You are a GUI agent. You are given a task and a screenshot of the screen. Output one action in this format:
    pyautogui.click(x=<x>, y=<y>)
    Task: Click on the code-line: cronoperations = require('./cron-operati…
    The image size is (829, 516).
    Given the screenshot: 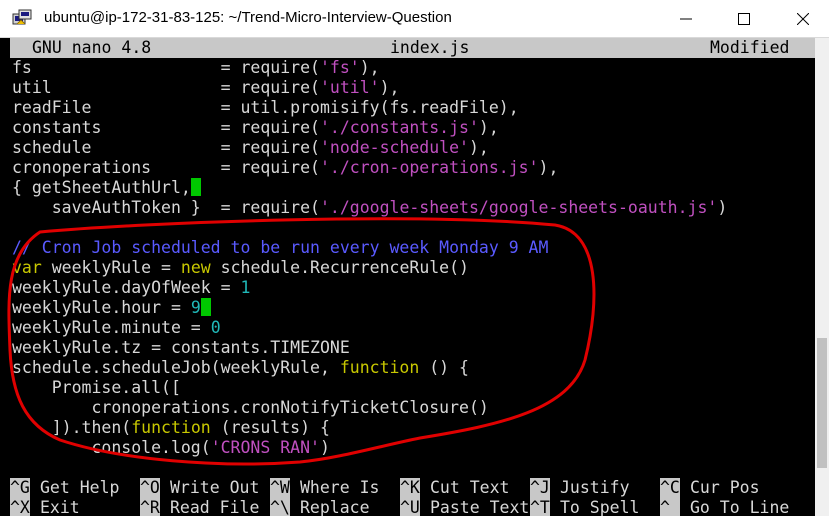 What is the action you would take?
    pyautogui.click(x=285, y=168)
    